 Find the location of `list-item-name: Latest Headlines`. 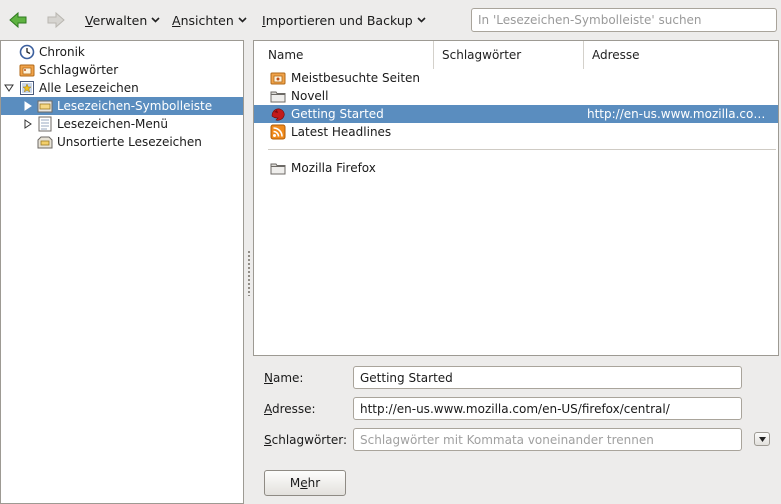

list-item-name: Latest Headlines is located at coordinates (341, 132).